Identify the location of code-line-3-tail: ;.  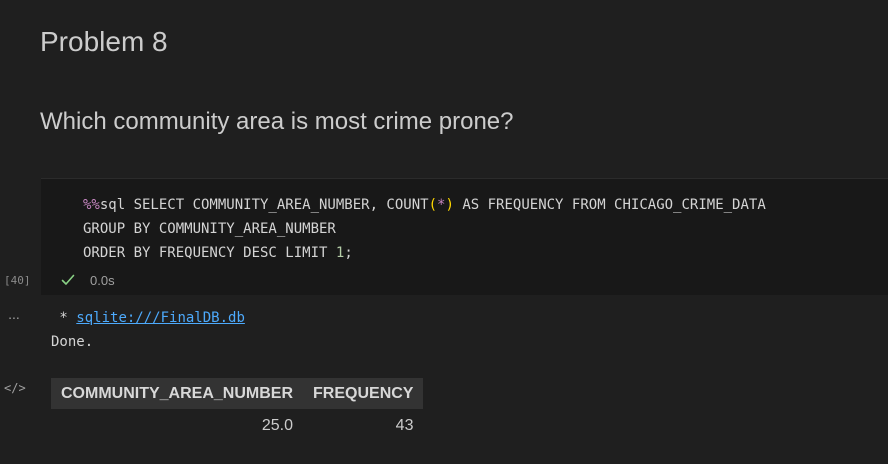
(348, 253).